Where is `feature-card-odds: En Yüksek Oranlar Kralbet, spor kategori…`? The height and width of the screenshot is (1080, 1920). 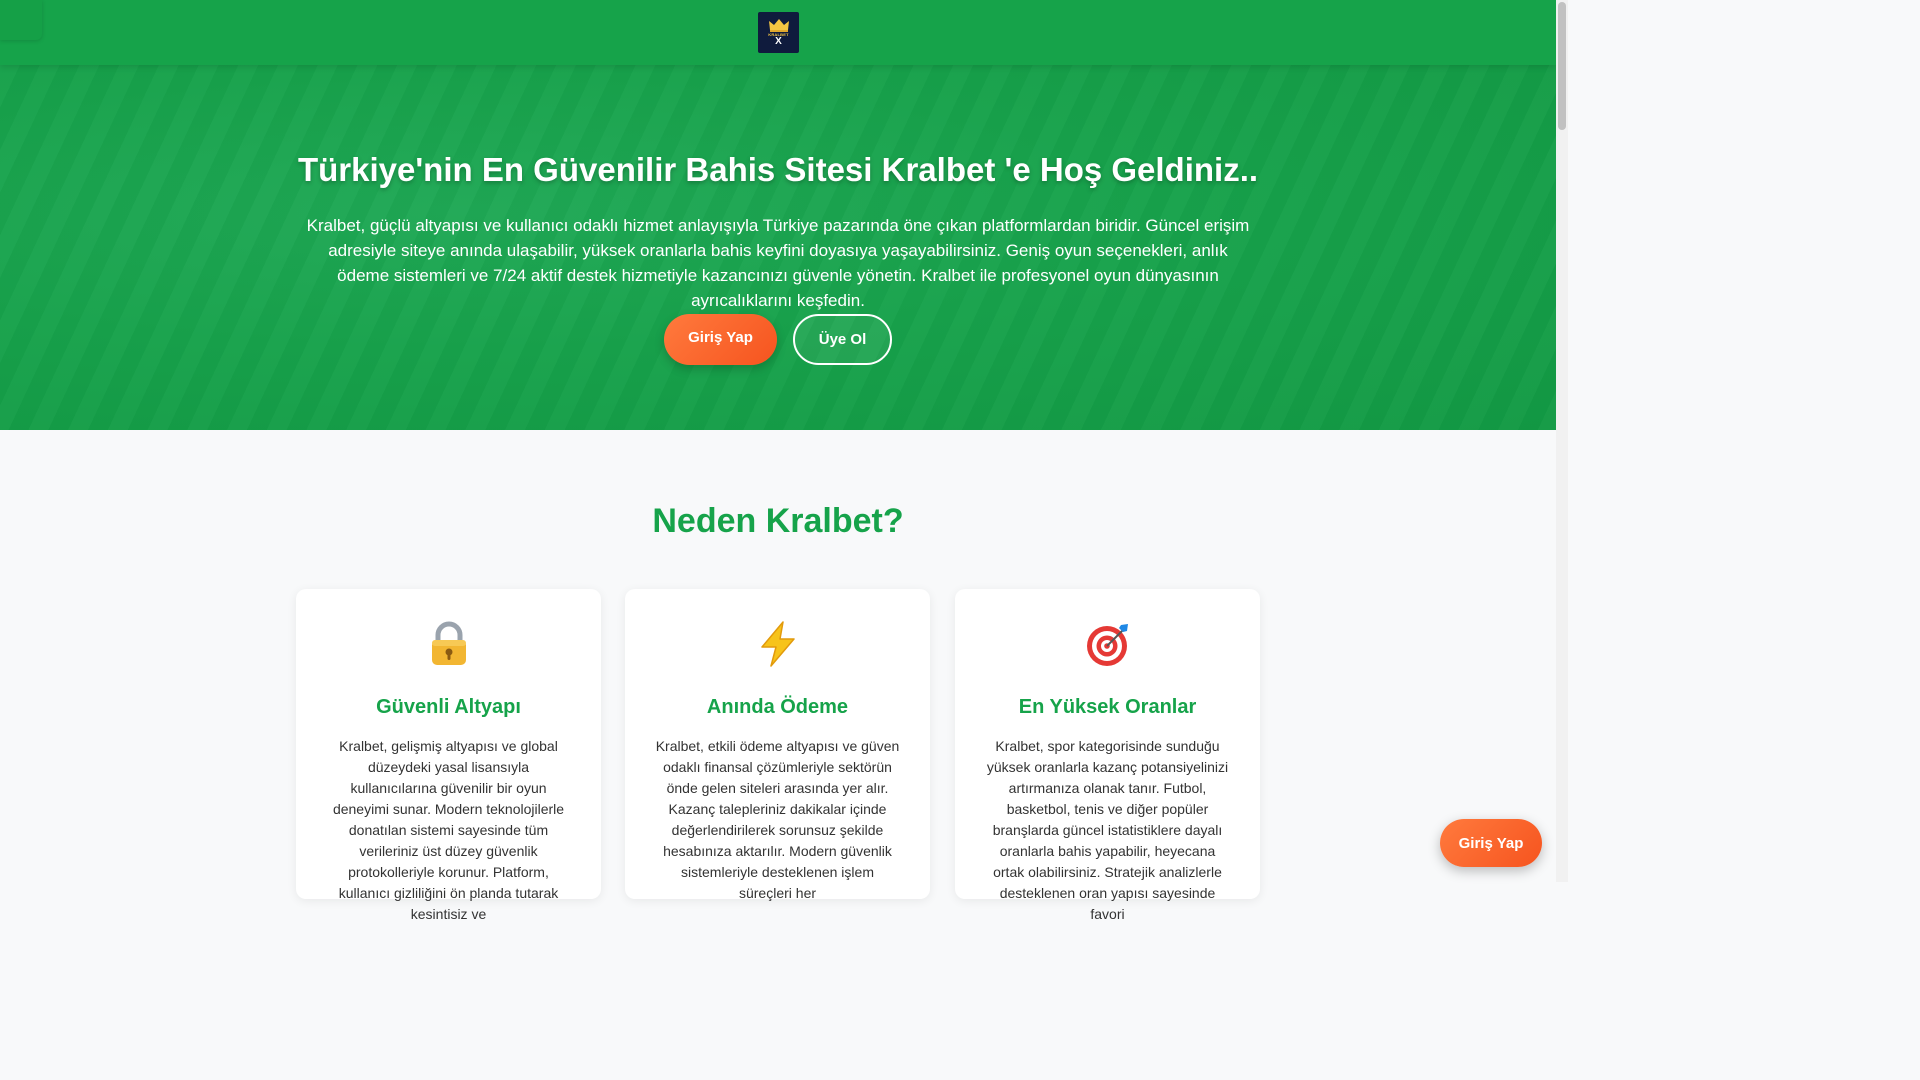 feature-card-odds: En Yüksek Oranlar Kralbet, spor kategori… is located at coordinates (1107, 755).